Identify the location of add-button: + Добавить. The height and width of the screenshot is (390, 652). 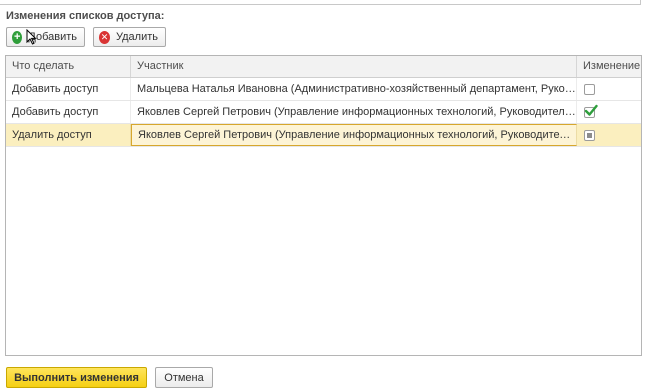
(45, 37).